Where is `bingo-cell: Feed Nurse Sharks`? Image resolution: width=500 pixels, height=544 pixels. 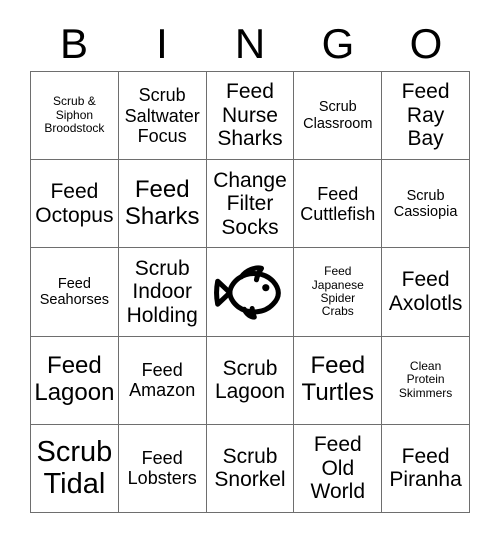 bingo-cell: Feed Nurse Sharks is located at coordinates (250, 116).